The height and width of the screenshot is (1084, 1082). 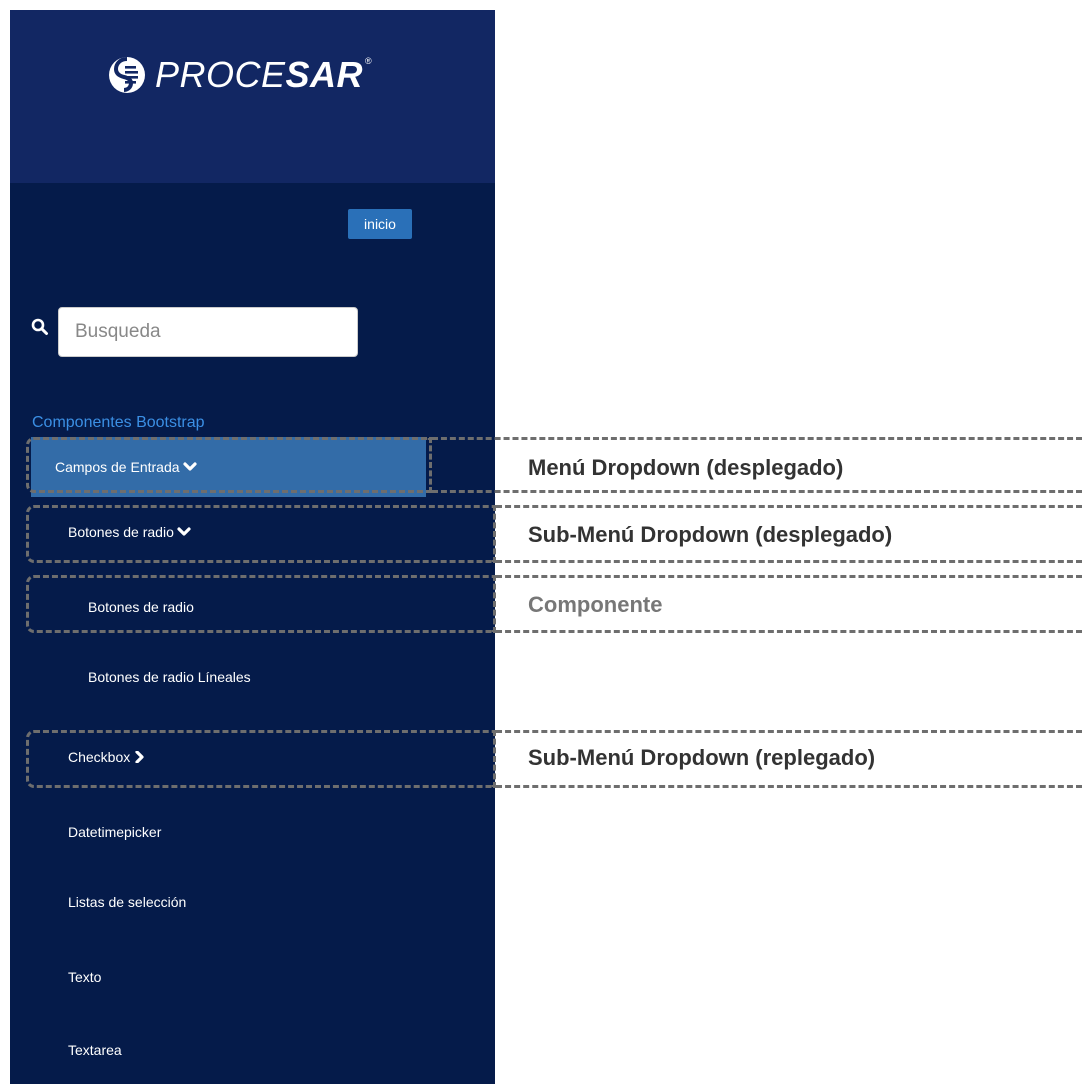 I want to click on annotation-label-submenu-closed: Sub-Menú Dropdown (replegado), so click(x=702, y=757).